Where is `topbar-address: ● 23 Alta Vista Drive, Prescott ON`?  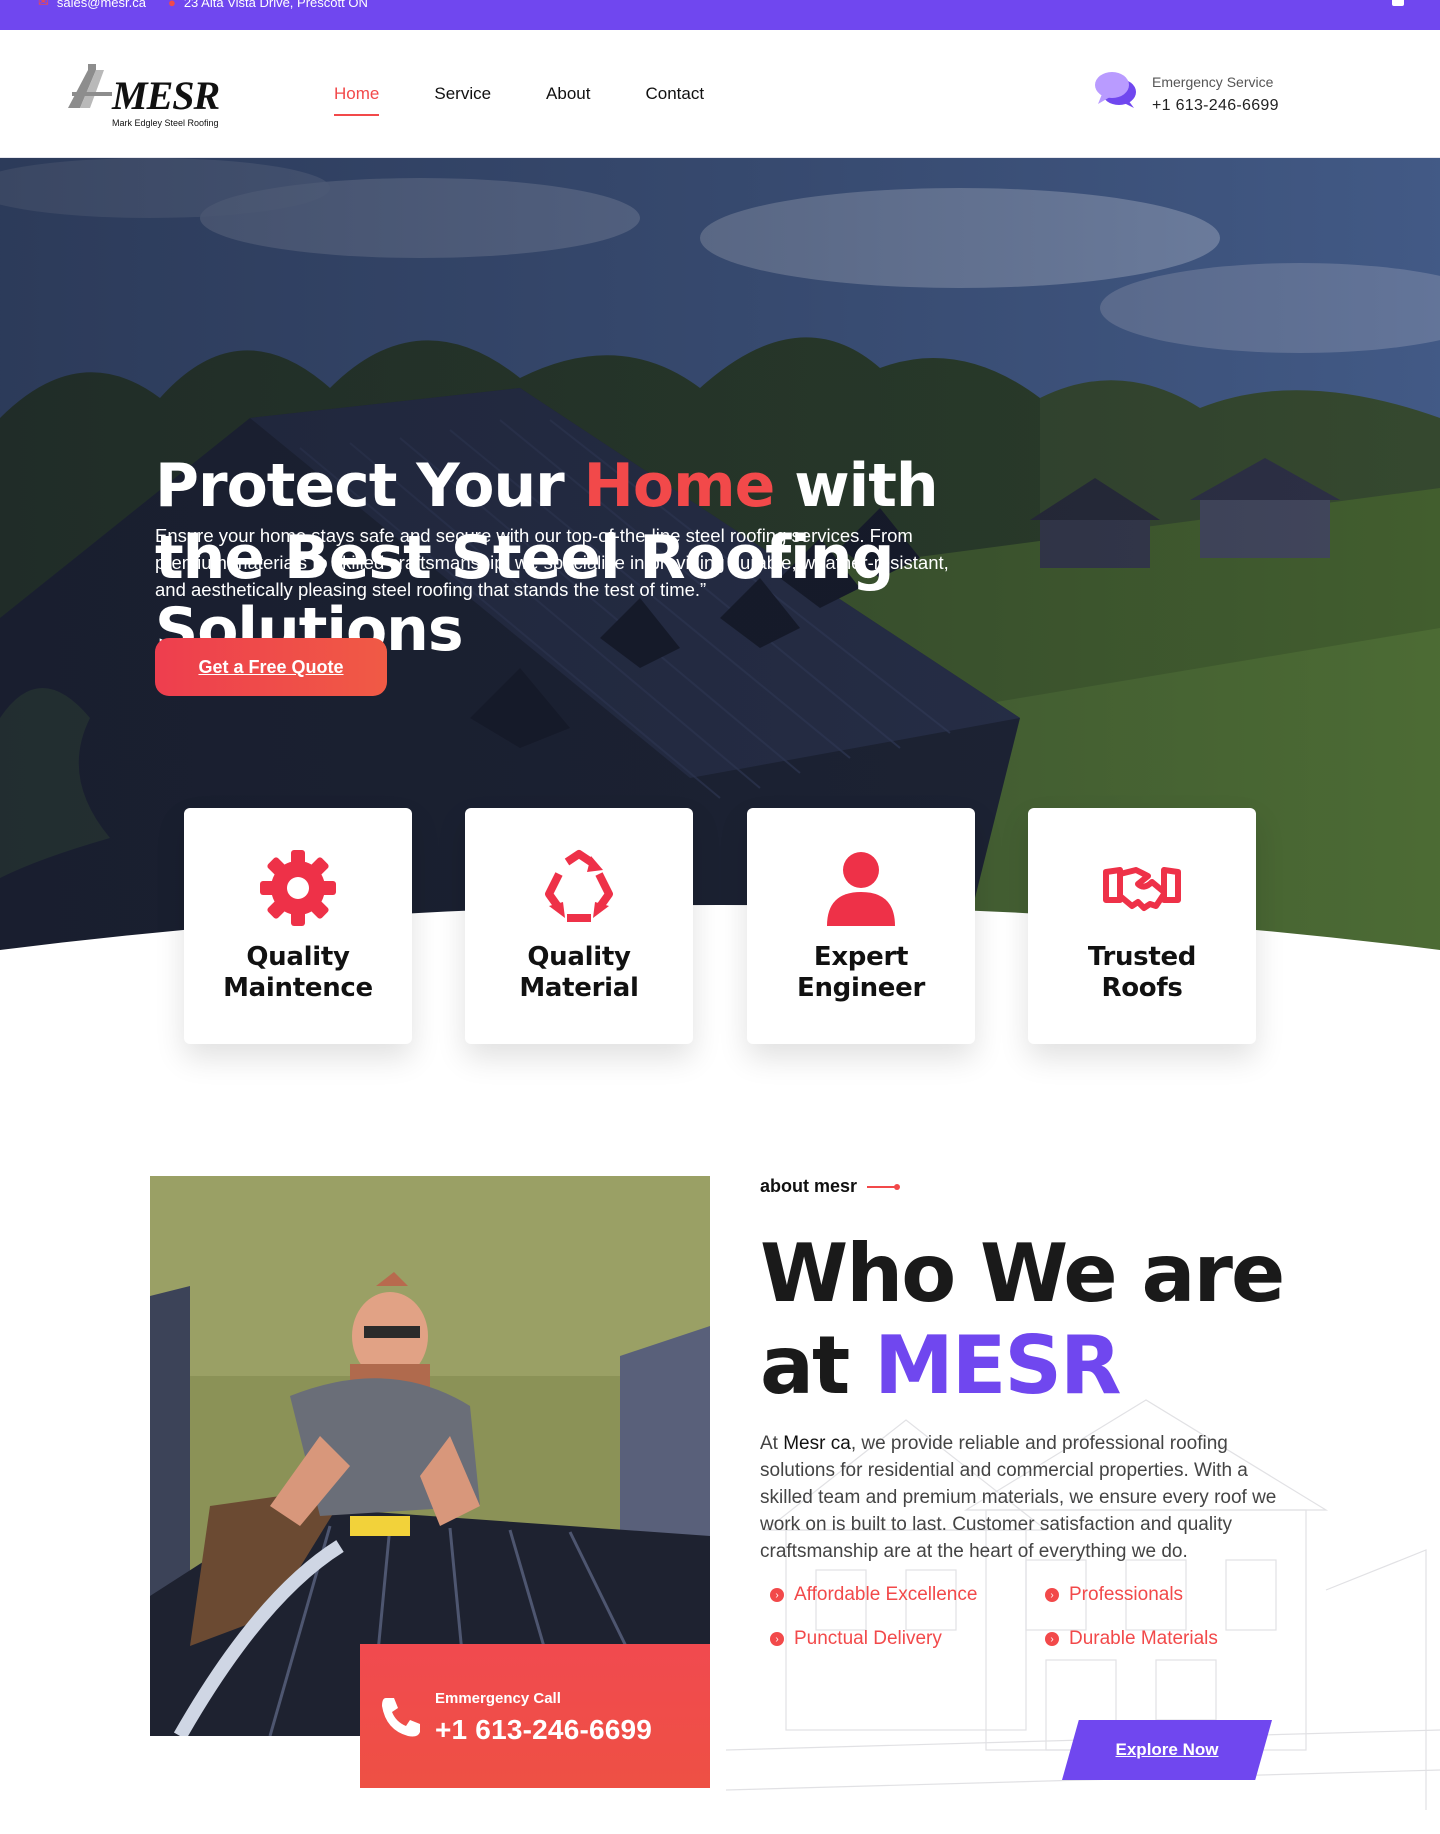
topbar-address: ● 23 Alta Vista Drive, Prescott ON is located at coordinates (268, 5).